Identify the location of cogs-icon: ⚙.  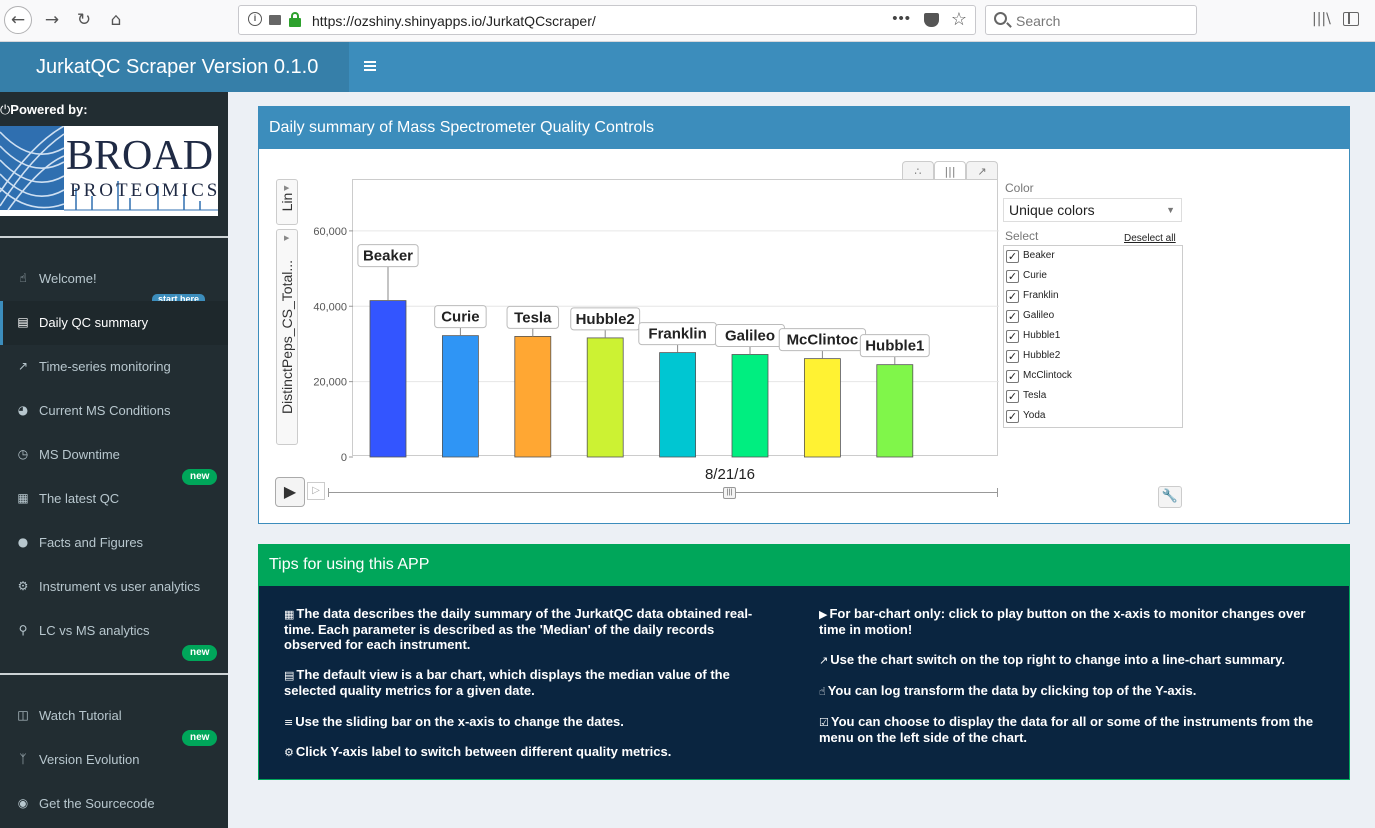
(289, 752).